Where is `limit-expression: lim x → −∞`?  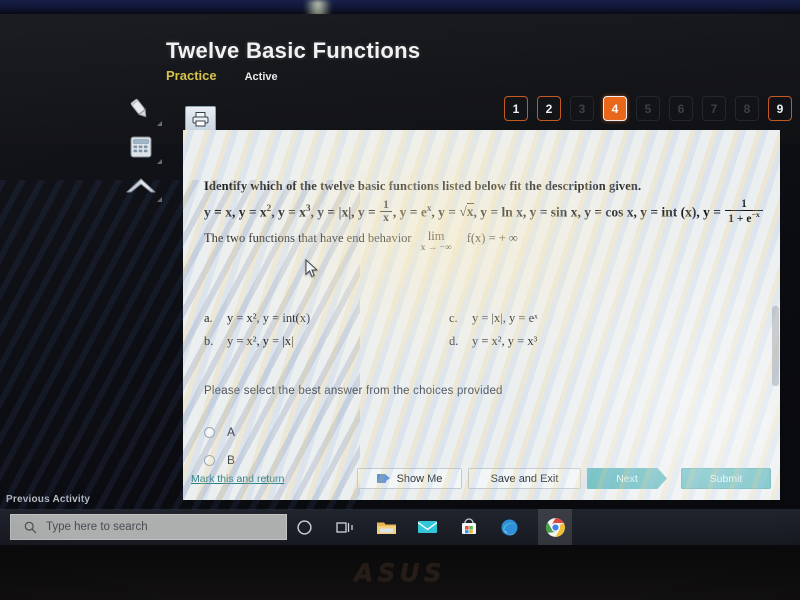 limit-expression: lim x → −∞ is located at coordinates (436, 241).